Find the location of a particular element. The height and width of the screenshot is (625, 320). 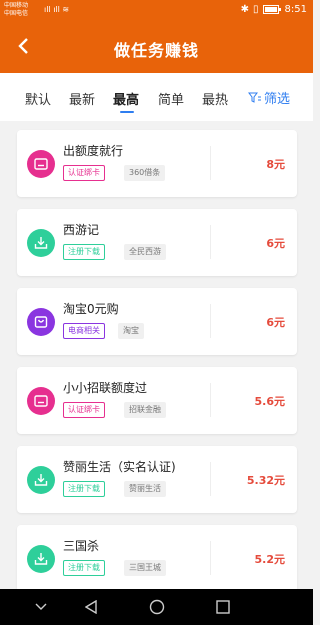

title-bar: 做任务赚钱 is located at coordinates (156, 47).